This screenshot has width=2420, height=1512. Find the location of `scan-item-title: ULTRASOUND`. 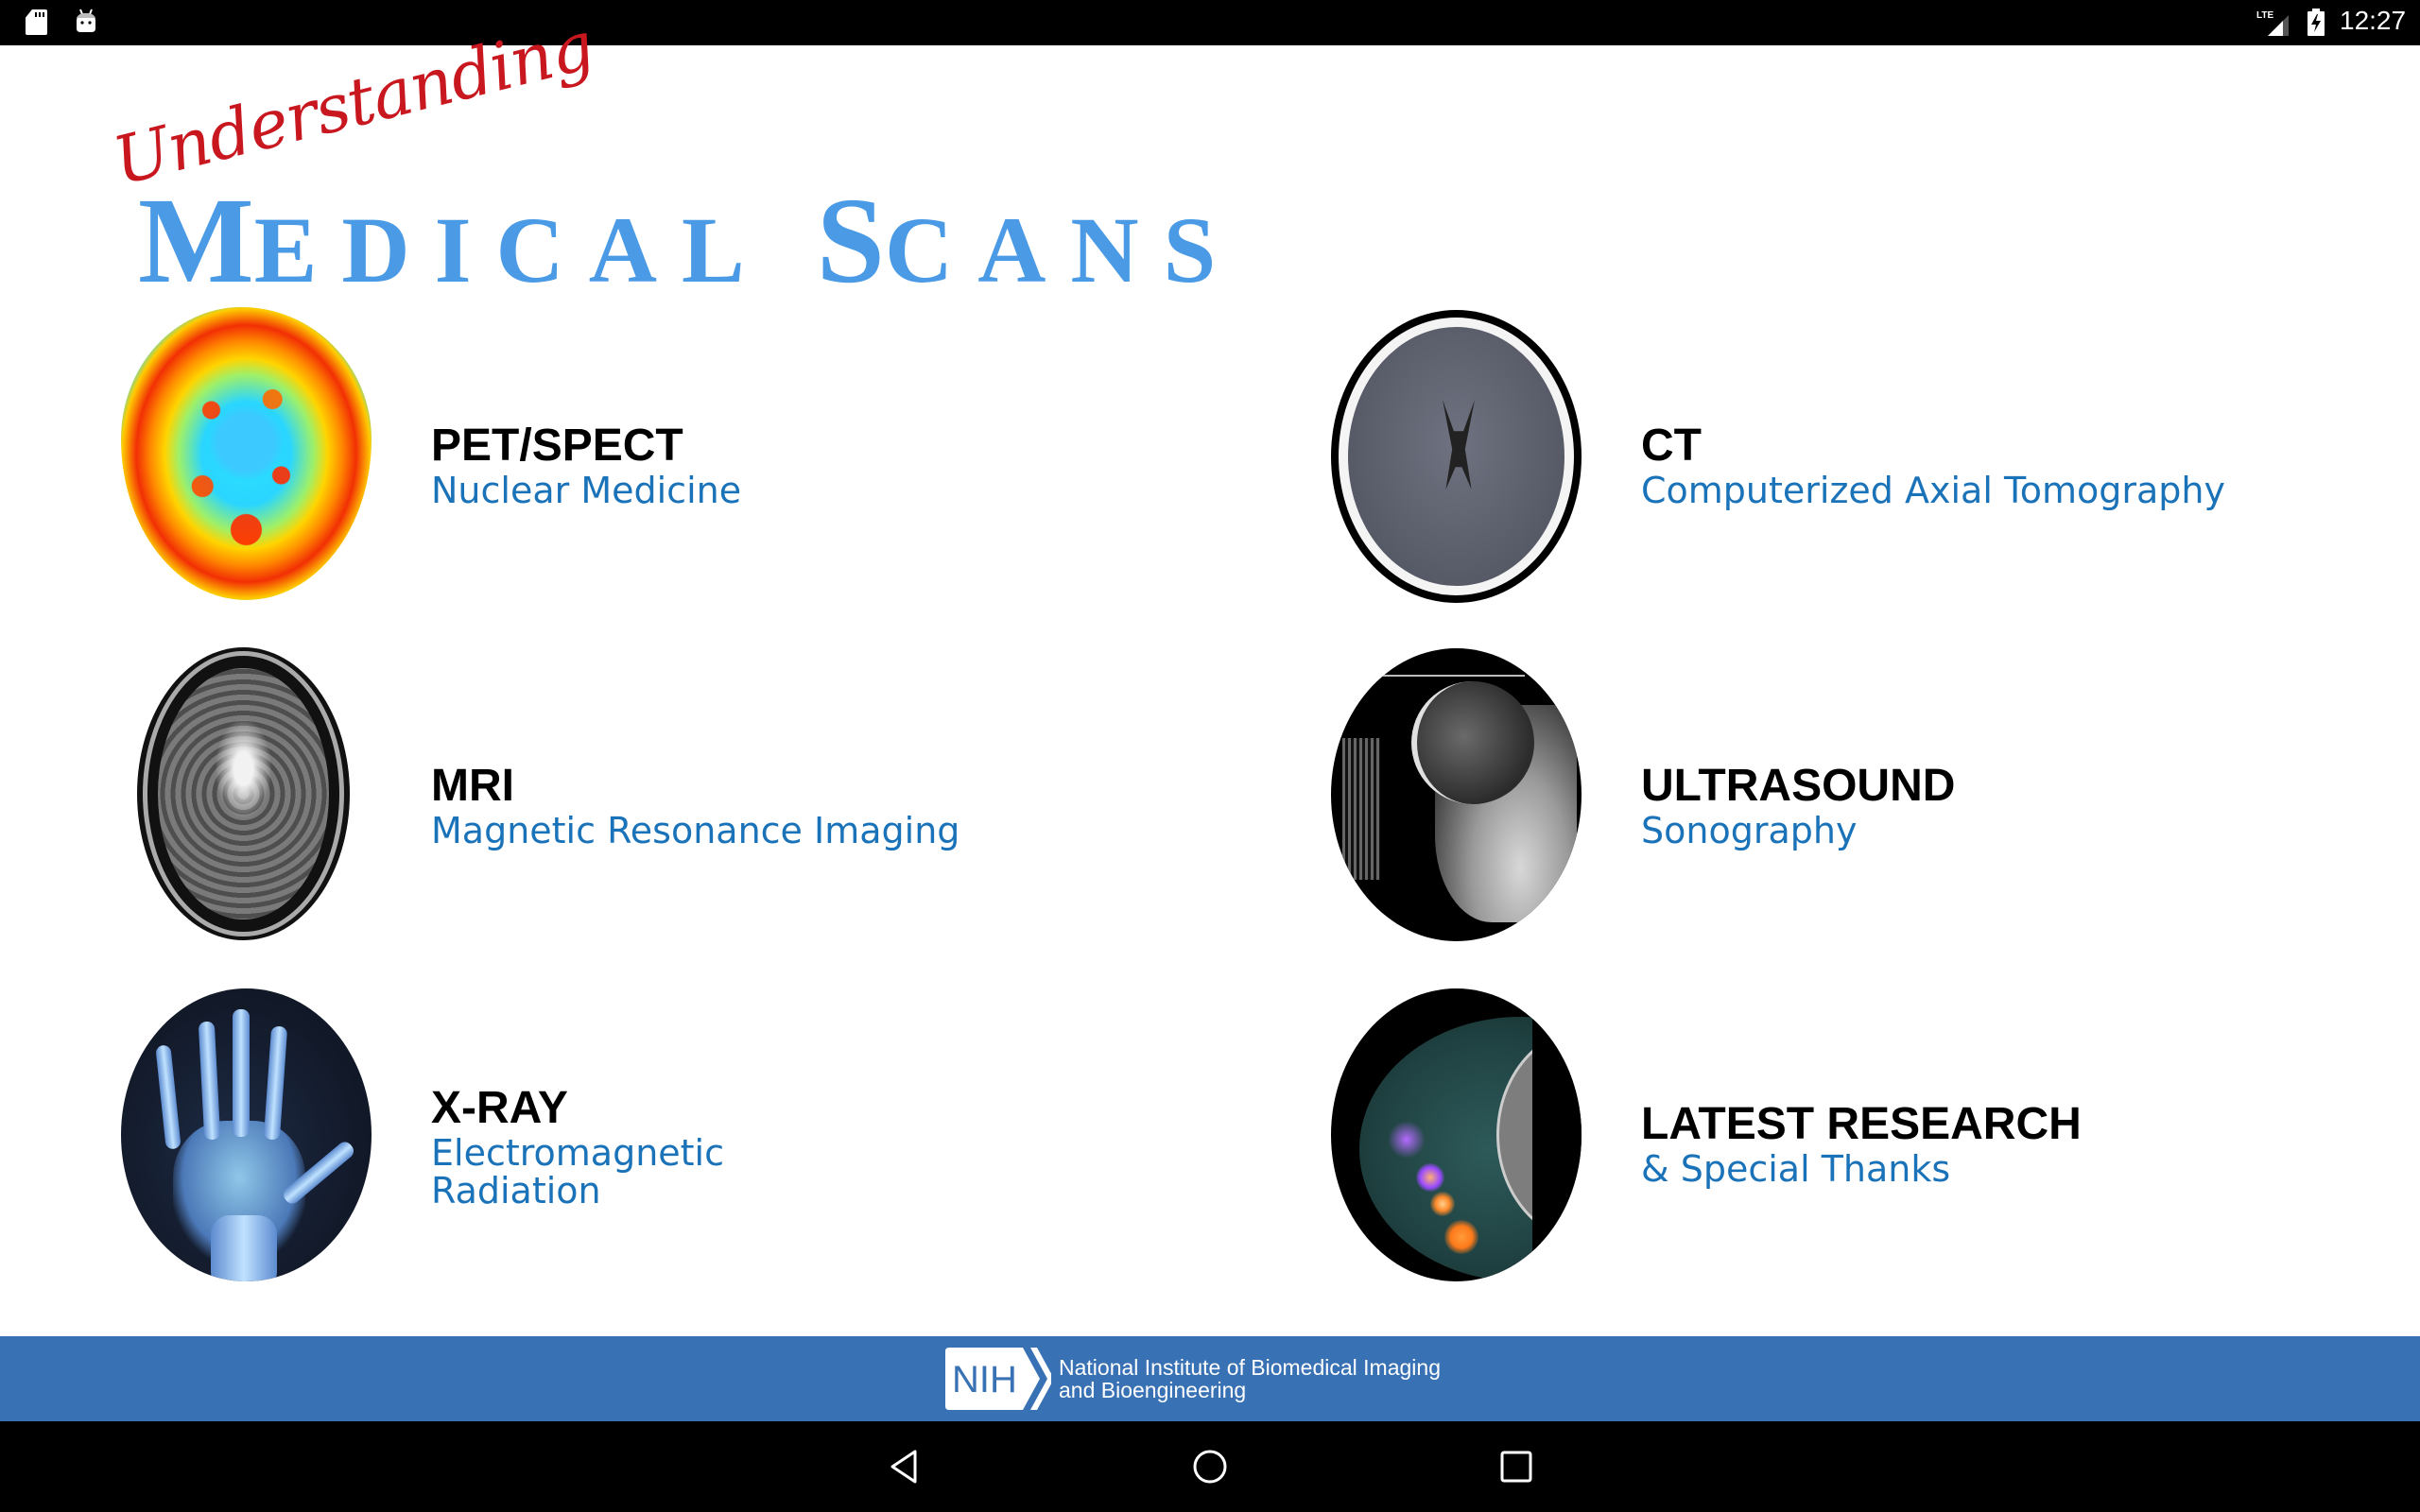

scan-item-title: ULTRASOUND is located at coordinates (1798, 786).